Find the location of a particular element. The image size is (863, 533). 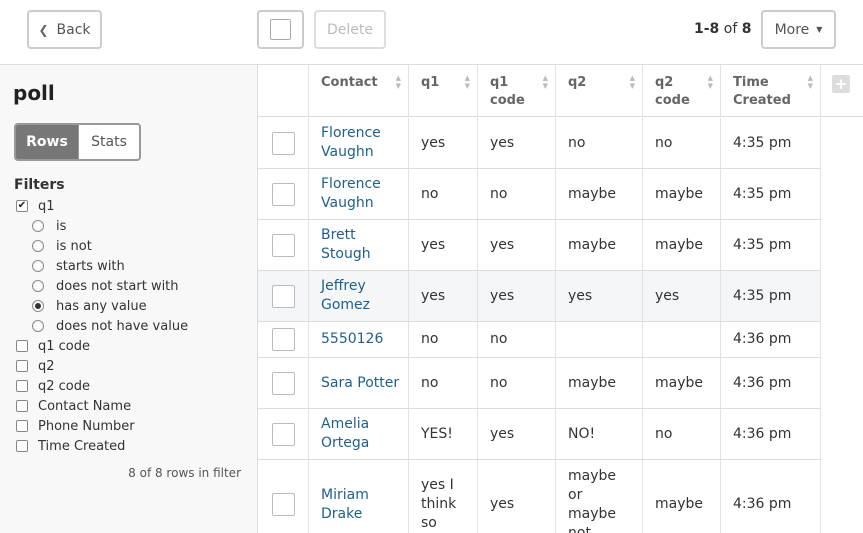

delete-button: Delete is located at coordinates (350, 29).